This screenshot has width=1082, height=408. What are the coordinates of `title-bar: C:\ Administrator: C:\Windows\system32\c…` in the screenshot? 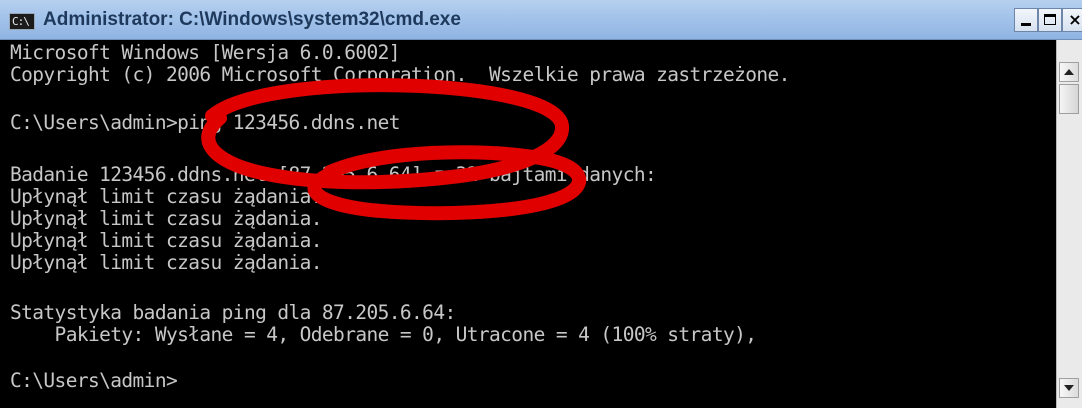 It's located at (541, 20).